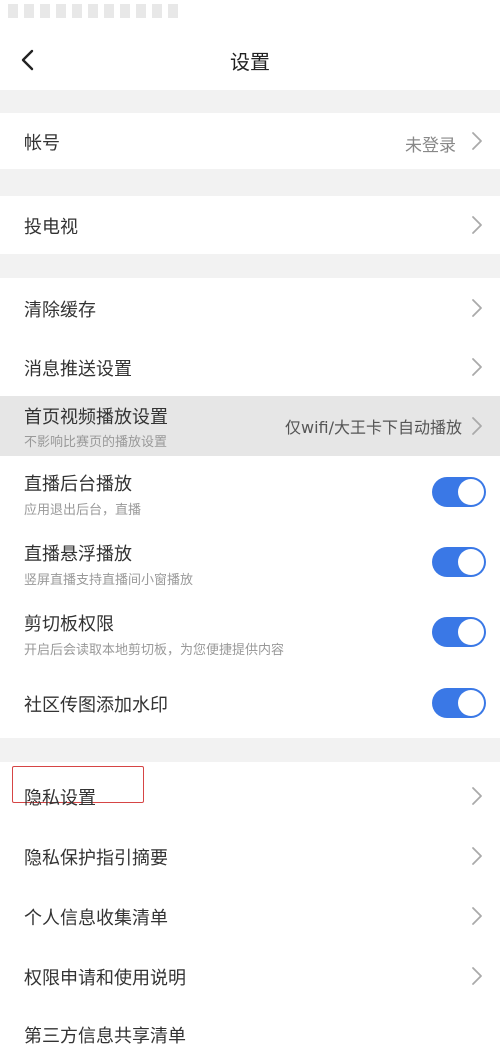  I want to click on float-play-toggle, so click(459, 562).